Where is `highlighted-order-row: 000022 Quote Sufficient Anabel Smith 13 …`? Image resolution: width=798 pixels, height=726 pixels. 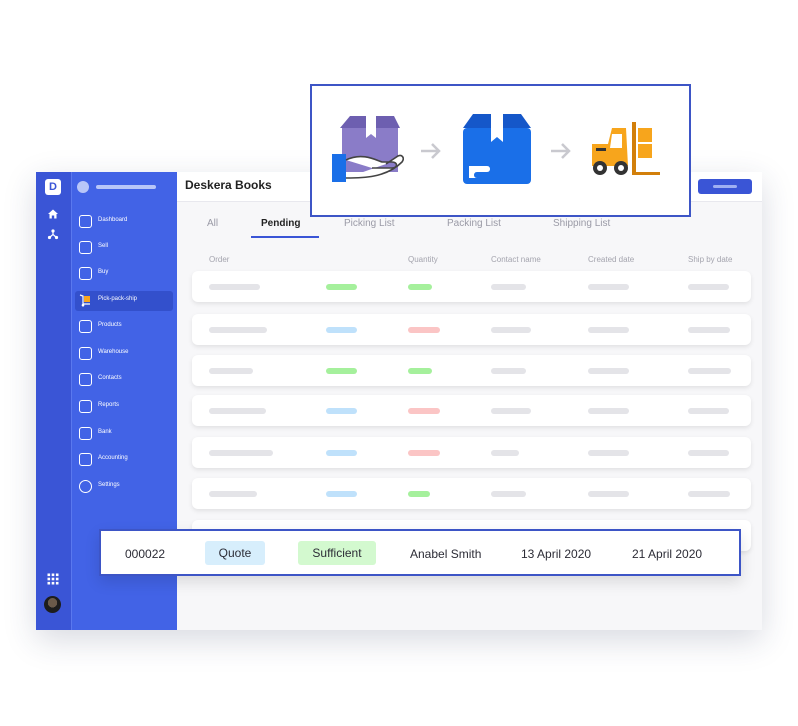 highlighted-order-row: 000022 Quote Sufficient Anabel Smith 13 … is located at coordinates (420, 552).